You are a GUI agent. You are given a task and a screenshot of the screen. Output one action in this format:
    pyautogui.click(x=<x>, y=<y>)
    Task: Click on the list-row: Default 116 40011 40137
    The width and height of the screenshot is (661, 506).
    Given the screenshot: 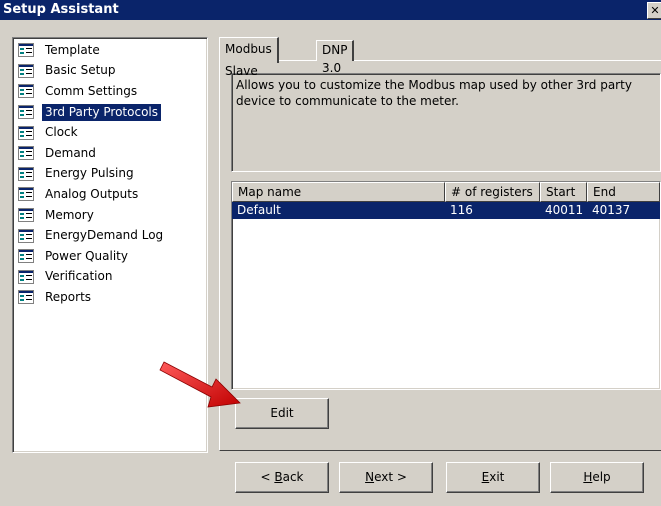 What is the action you would take?
    pyautogui.click(x=446, y=210)
    